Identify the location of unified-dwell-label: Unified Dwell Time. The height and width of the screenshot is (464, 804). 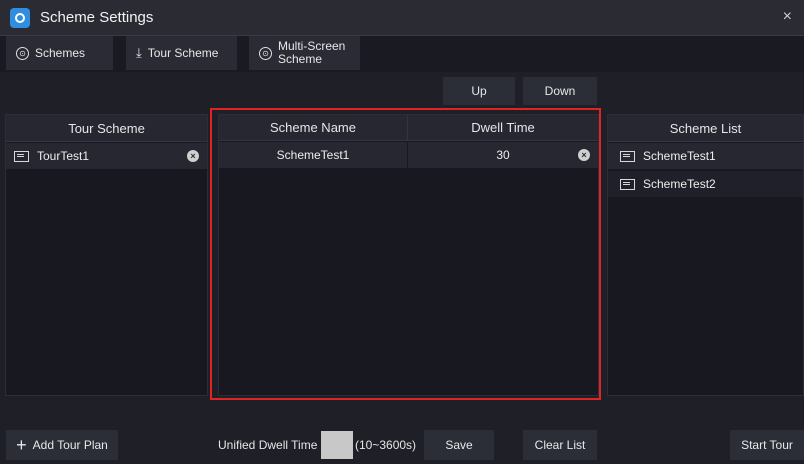
(268, 445).